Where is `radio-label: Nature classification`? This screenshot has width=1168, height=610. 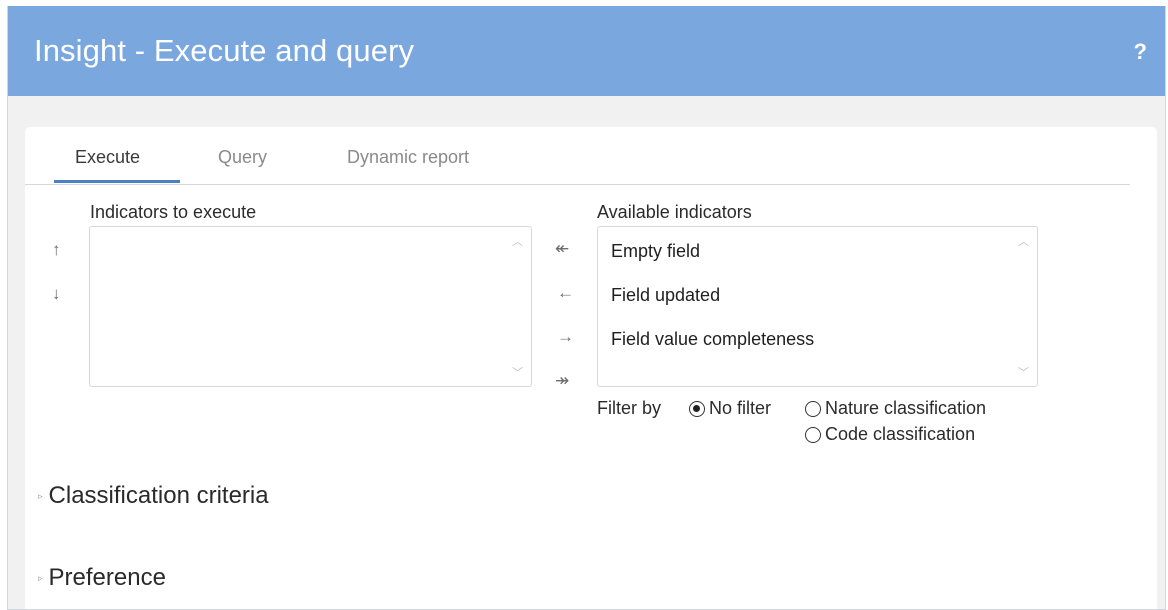
radio-label: Nature classification is located at coordinates (906, 408).